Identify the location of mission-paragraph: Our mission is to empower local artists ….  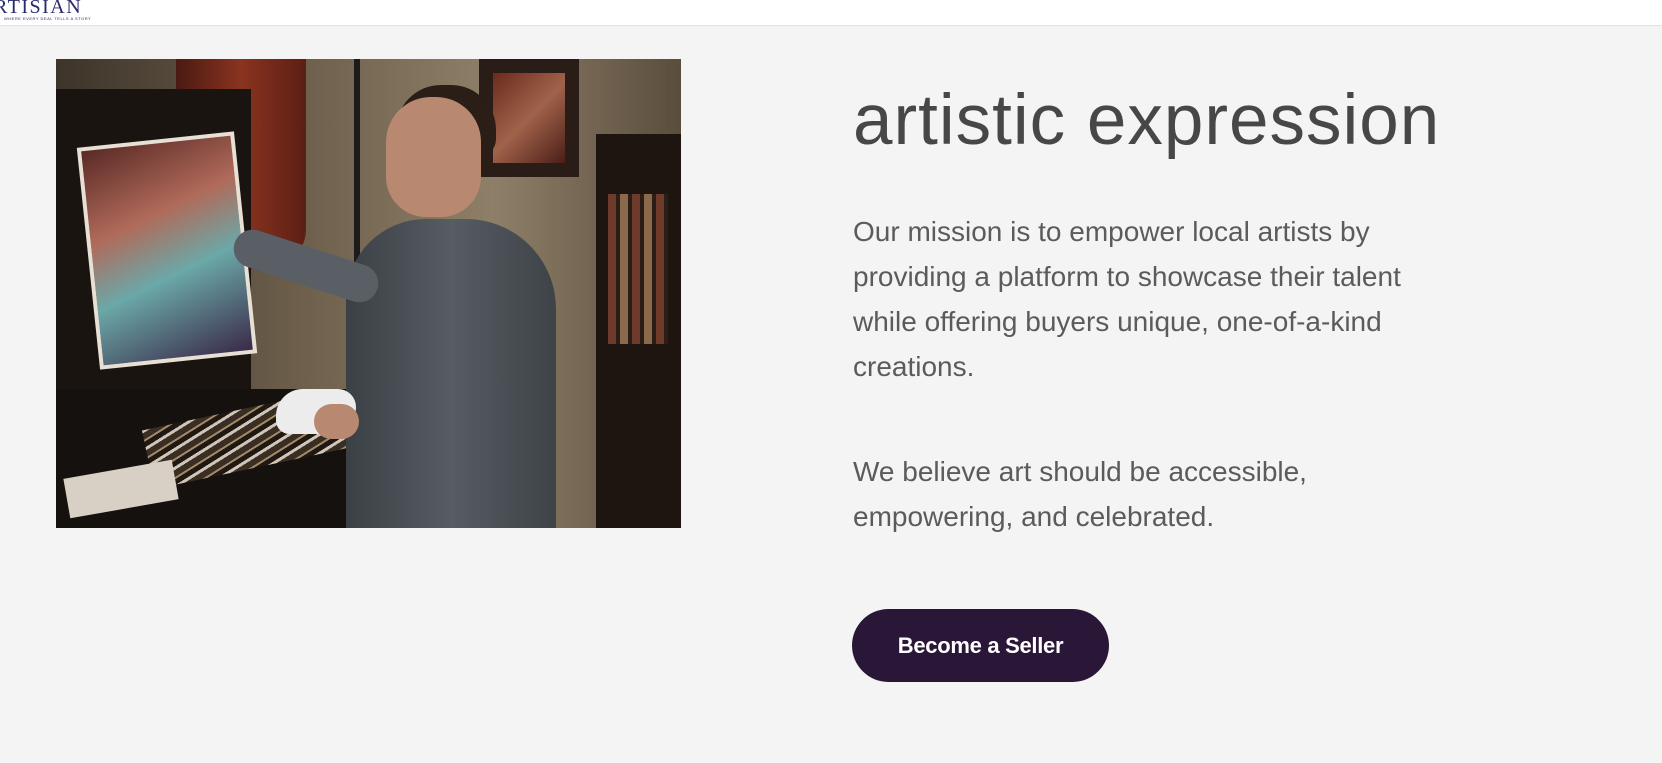
(1127, 299).